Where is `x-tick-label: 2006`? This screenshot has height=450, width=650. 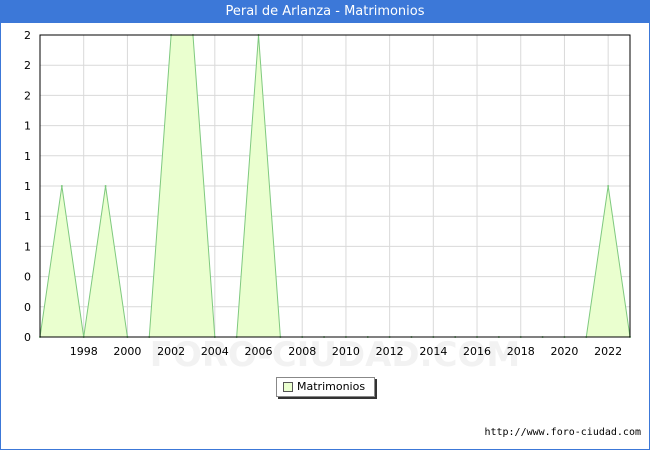 x-tick-label: 2006 is located at coordinates (259, 351).